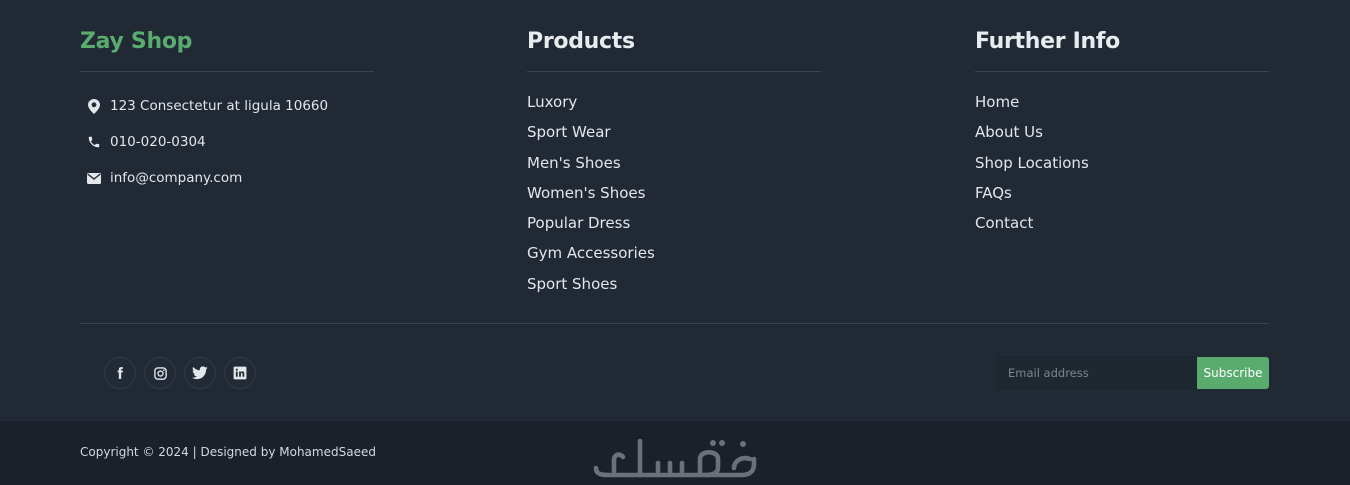 Image resolution: width=1350 pixels, height=485 pixels. What do you see at coordinates (674, 135) in the screenshot?
I see `products-link-sport-wear: Sport Wear` at bounding box center [674, 135].